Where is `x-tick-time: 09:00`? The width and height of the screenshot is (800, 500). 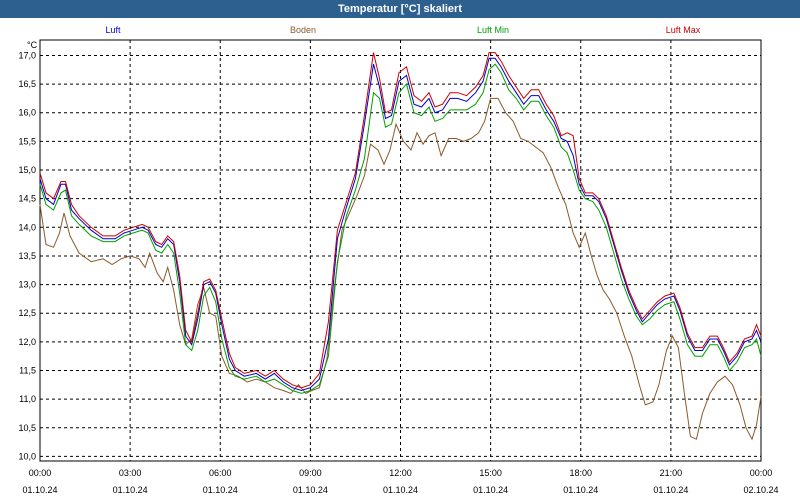 x-tick-time: 09:00 is located at coordinates (310, 473).